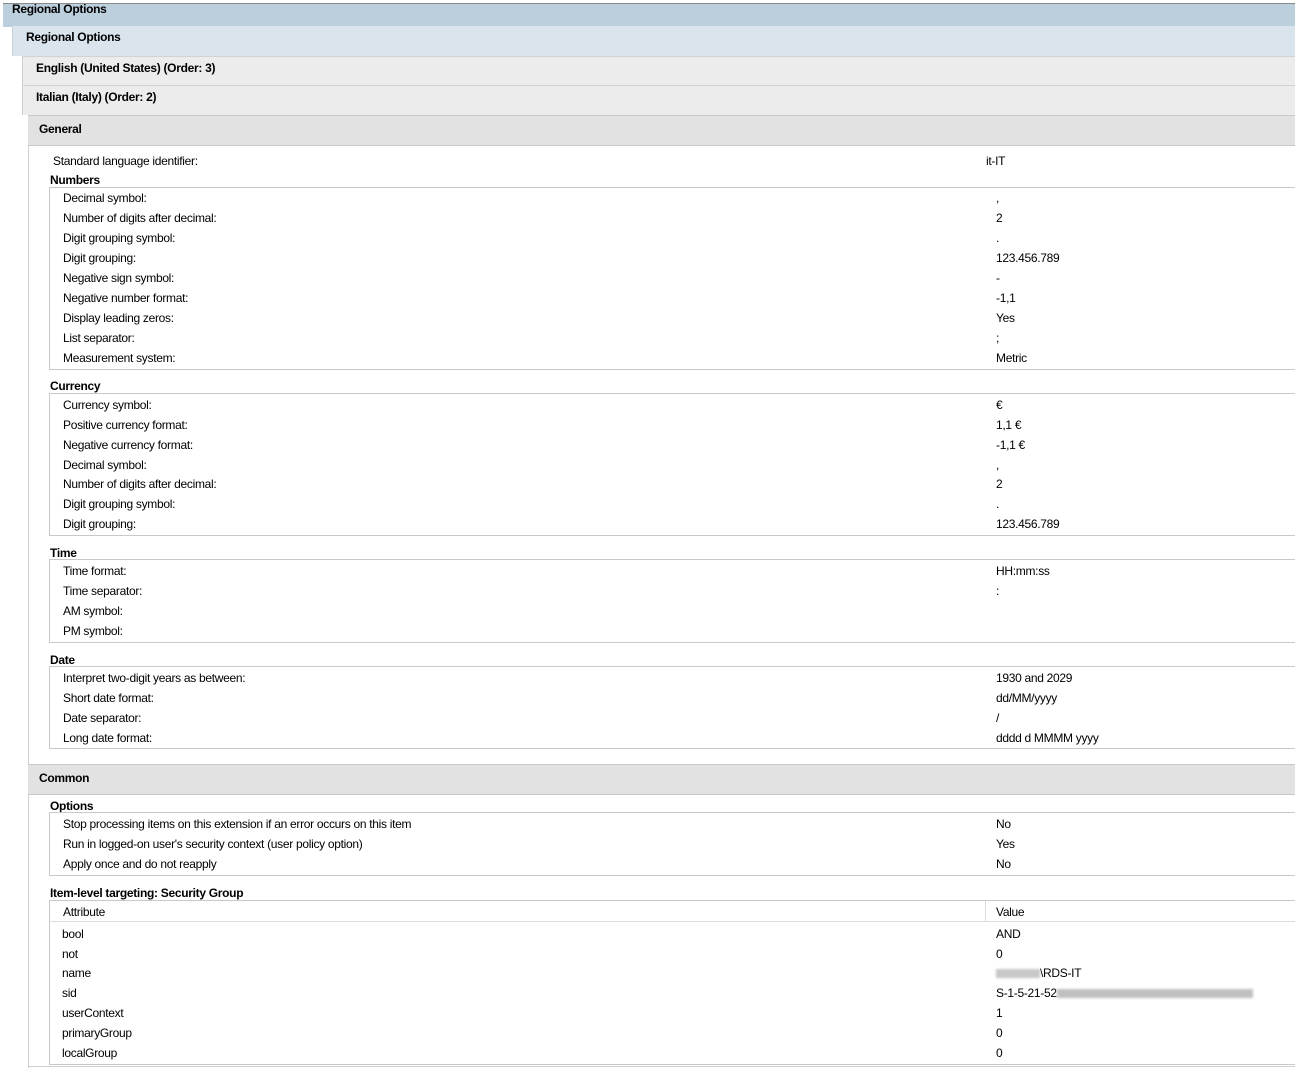 This screenshot has height=1070, width=1295. I want to click on time-row-value: :, so click(998, 591).